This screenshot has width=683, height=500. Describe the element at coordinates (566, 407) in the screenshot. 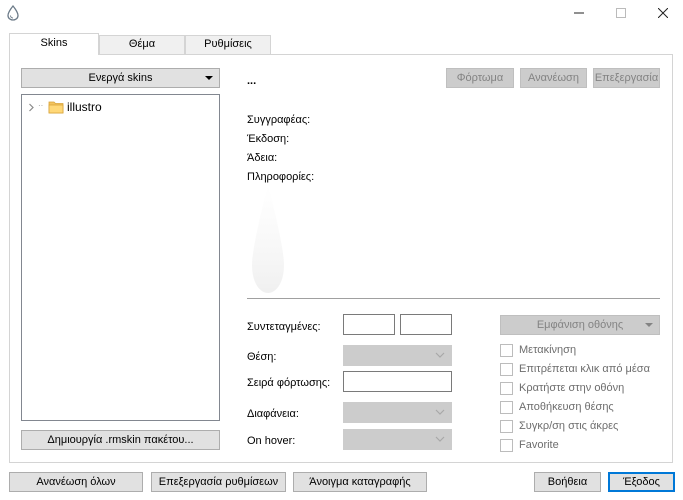

I see `checkbox-label: Αποθήκευση θέσης` at that location.